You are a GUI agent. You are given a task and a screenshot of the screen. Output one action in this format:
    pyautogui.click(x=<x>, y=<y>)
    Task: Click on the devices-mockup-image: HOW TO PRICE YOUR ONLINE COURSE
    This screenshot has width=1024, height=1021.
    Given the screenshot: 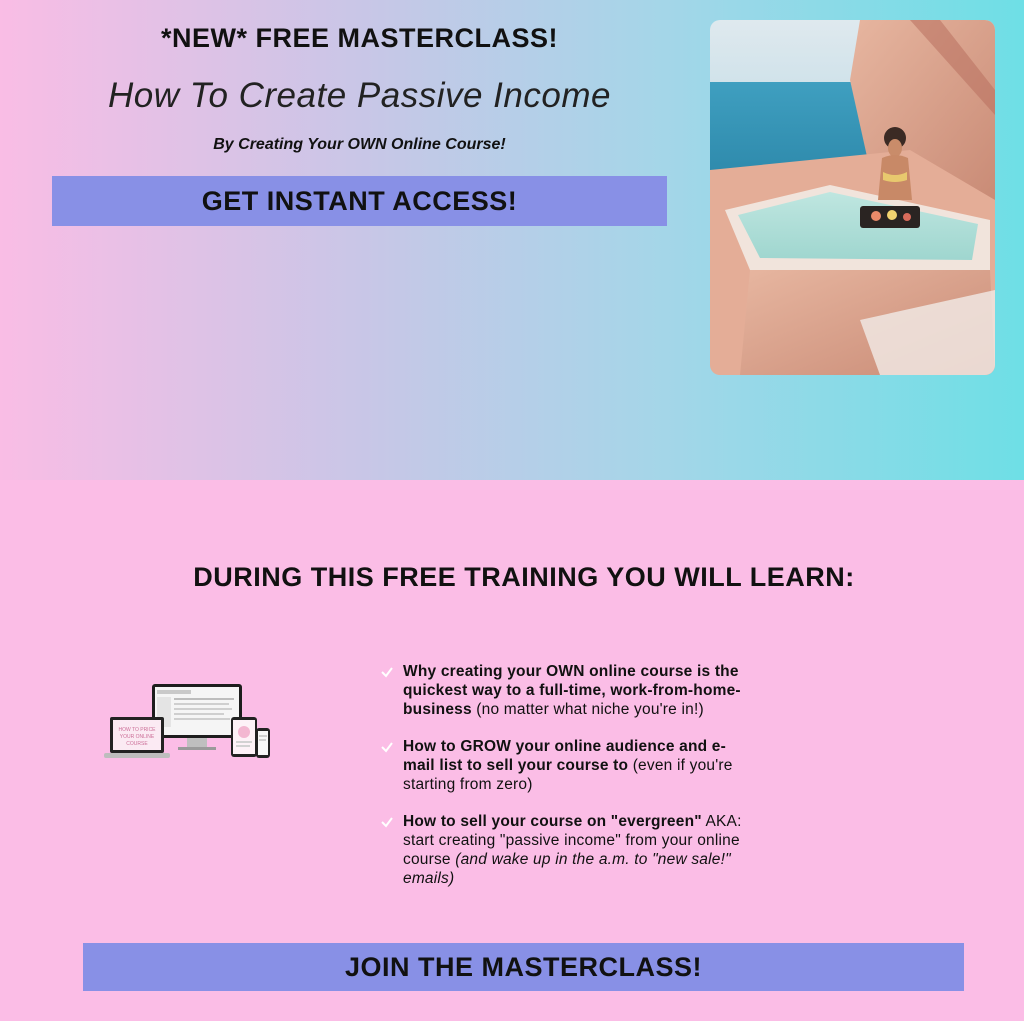 What is the action you would take?
    pyautogui.click(x=188, y=723)
    